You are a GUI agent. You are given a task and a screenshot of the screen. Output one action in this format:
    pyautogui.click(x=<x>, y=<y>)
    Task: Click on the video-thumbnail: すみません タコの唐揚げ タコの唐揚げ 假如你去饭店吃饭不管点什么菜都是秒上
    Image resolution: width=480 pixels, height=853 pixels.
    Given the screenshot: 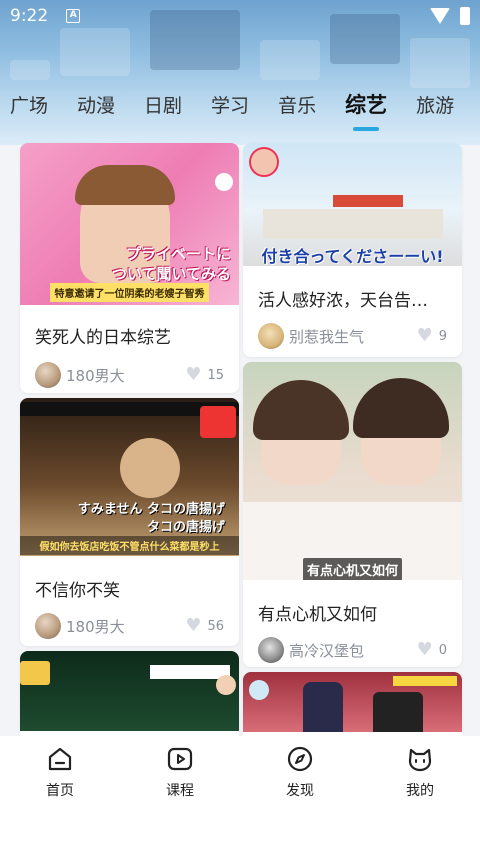 What is the action you would take?
    pyautogui.click(x=129, y=477)
    